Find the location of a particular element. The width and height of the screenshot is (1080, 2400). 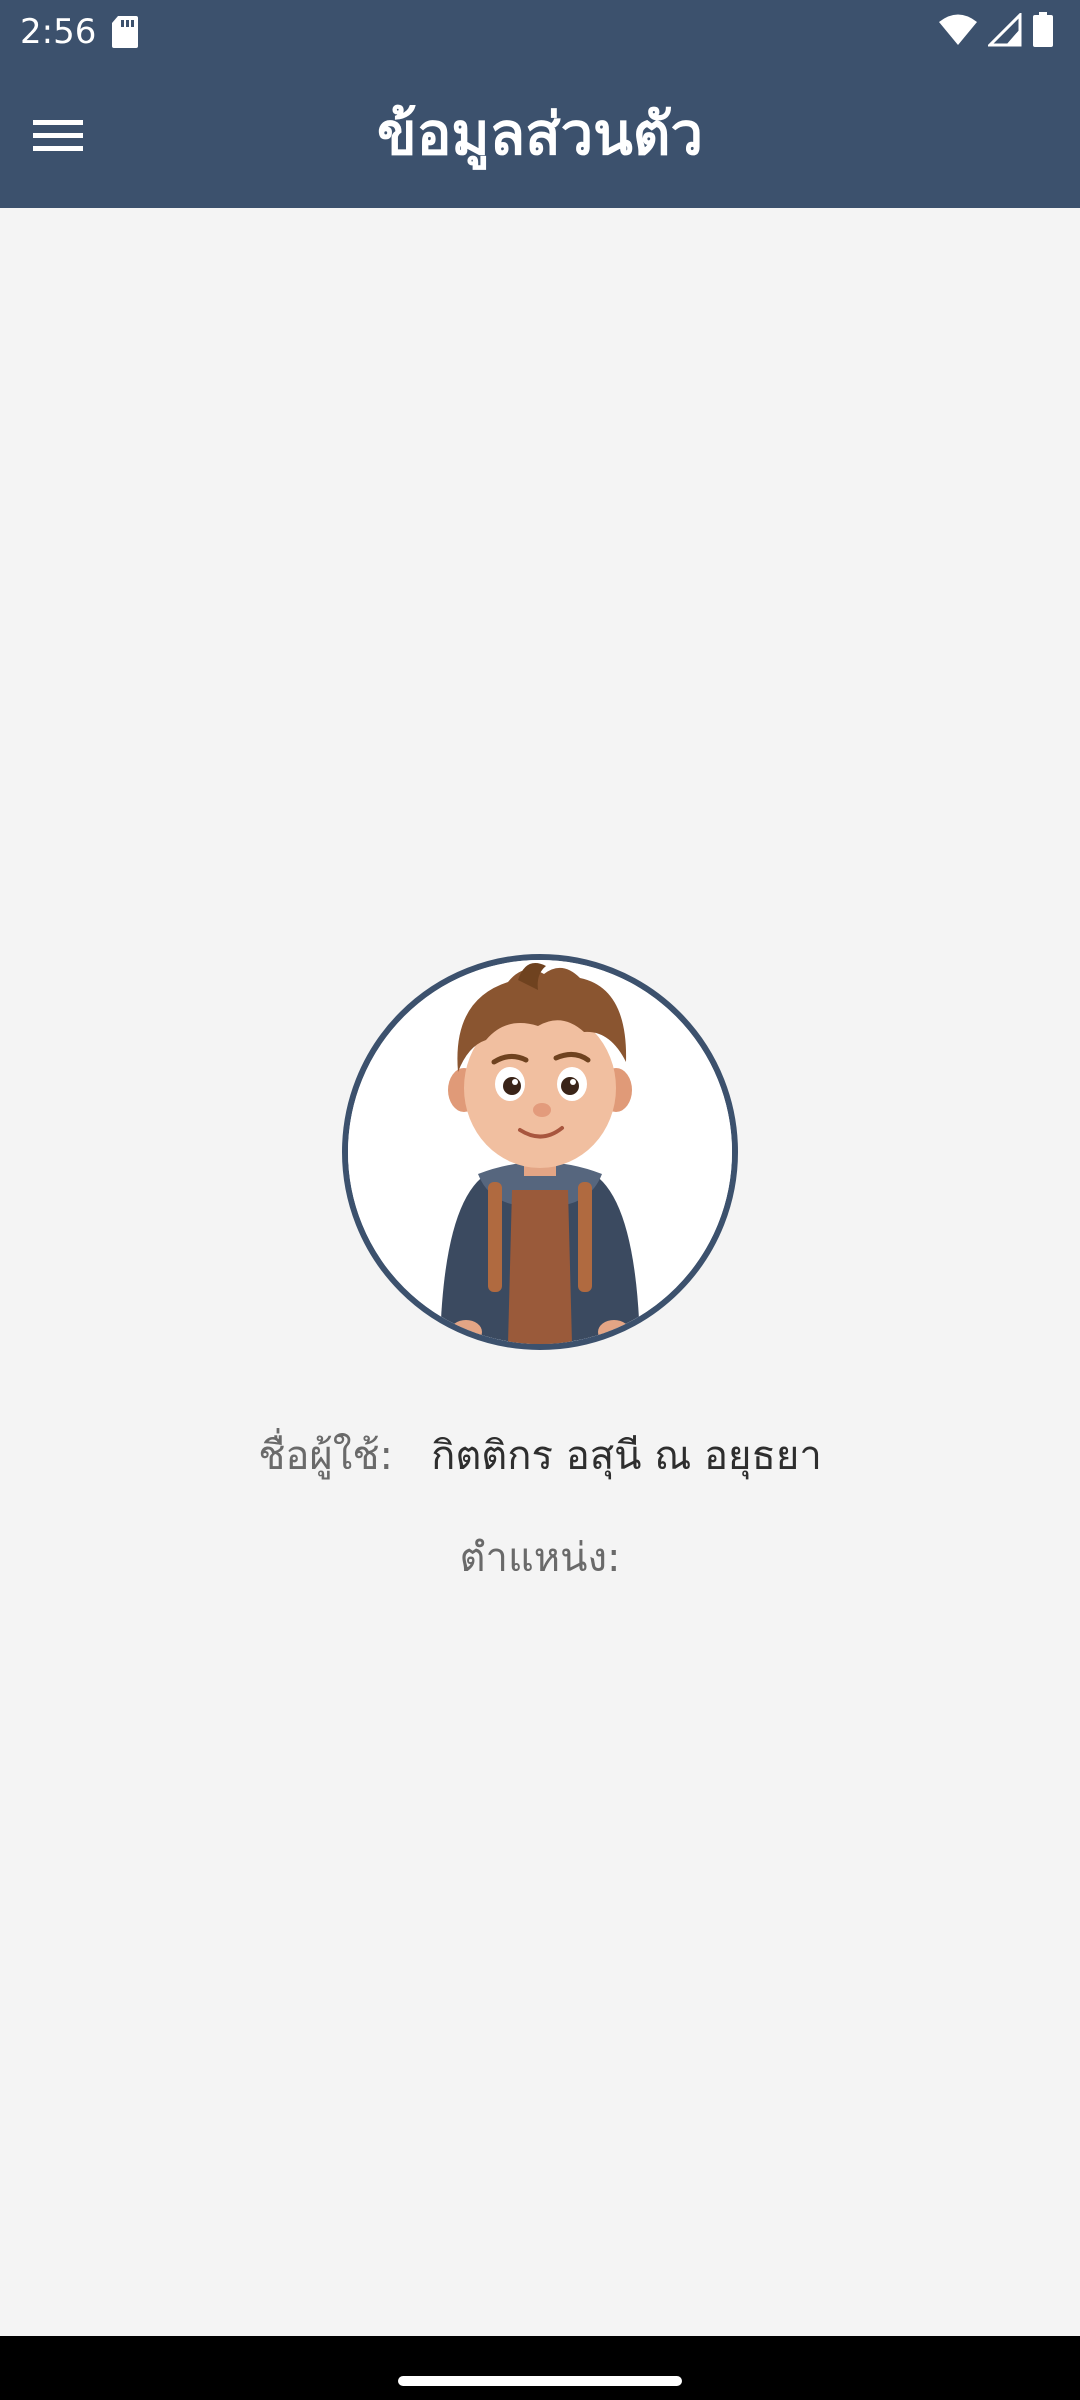

home-indicator is located at coordinates (540, 2381).